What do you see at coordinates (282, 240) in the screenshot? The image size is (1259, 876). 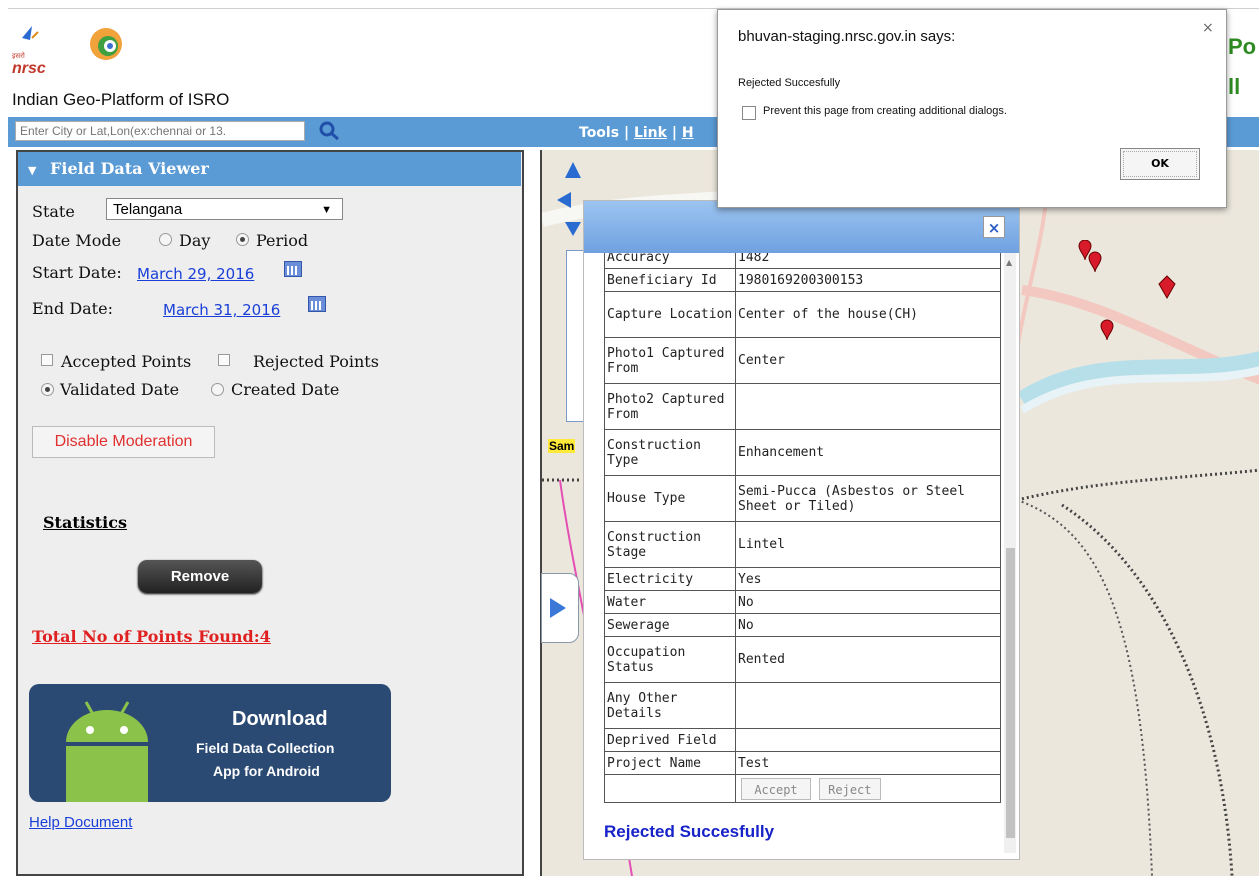 I see `period-label: Period` at bounding box center [282, 240].